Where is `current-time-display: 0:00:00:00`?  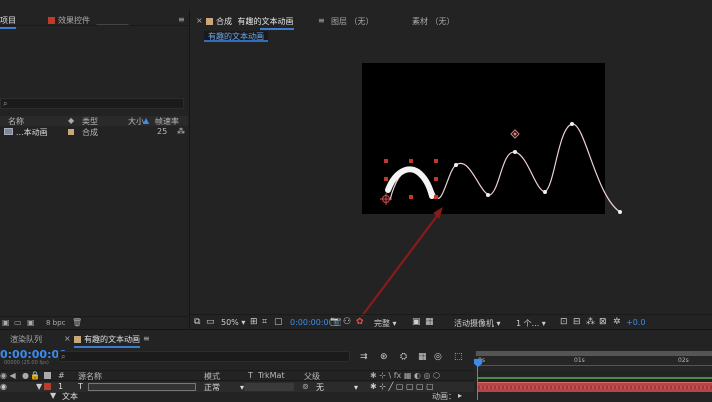 current-time-display: 0:00:00:00 is located at coordinates (312, 322).